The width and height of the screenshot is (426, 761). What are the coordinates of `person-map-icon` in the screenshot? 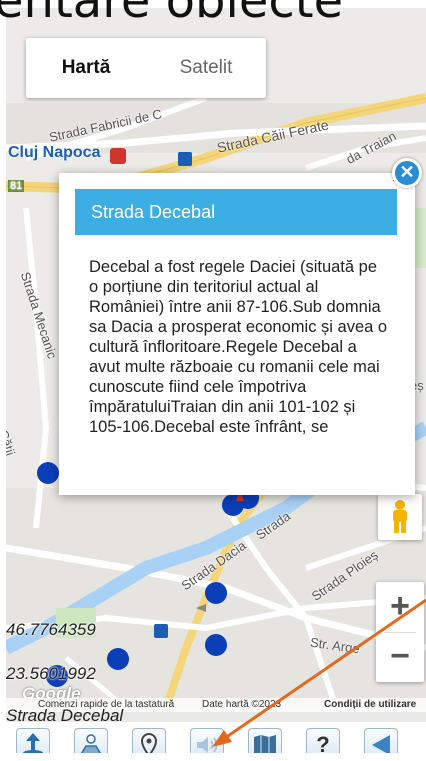 It's located at (91, 743).